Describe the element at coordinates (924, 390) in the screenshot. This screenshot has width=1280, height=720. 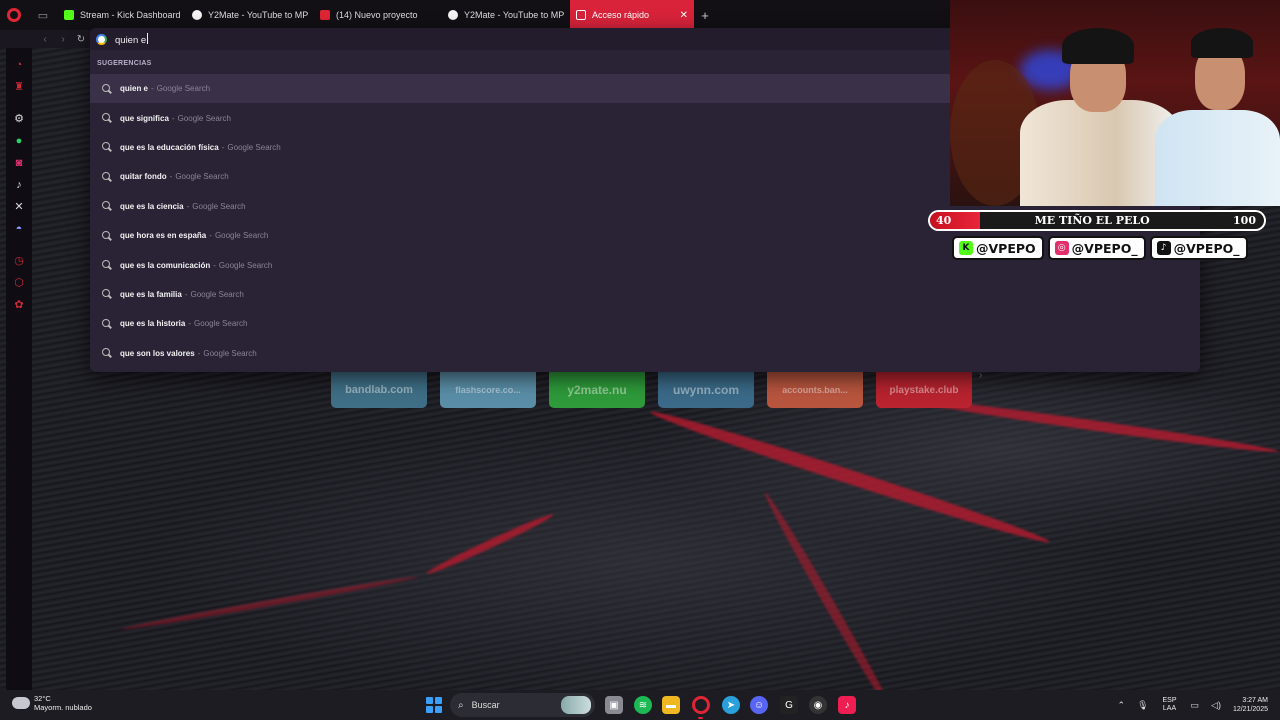
I see `speed-dial-playstake: playstake.club` at that location.